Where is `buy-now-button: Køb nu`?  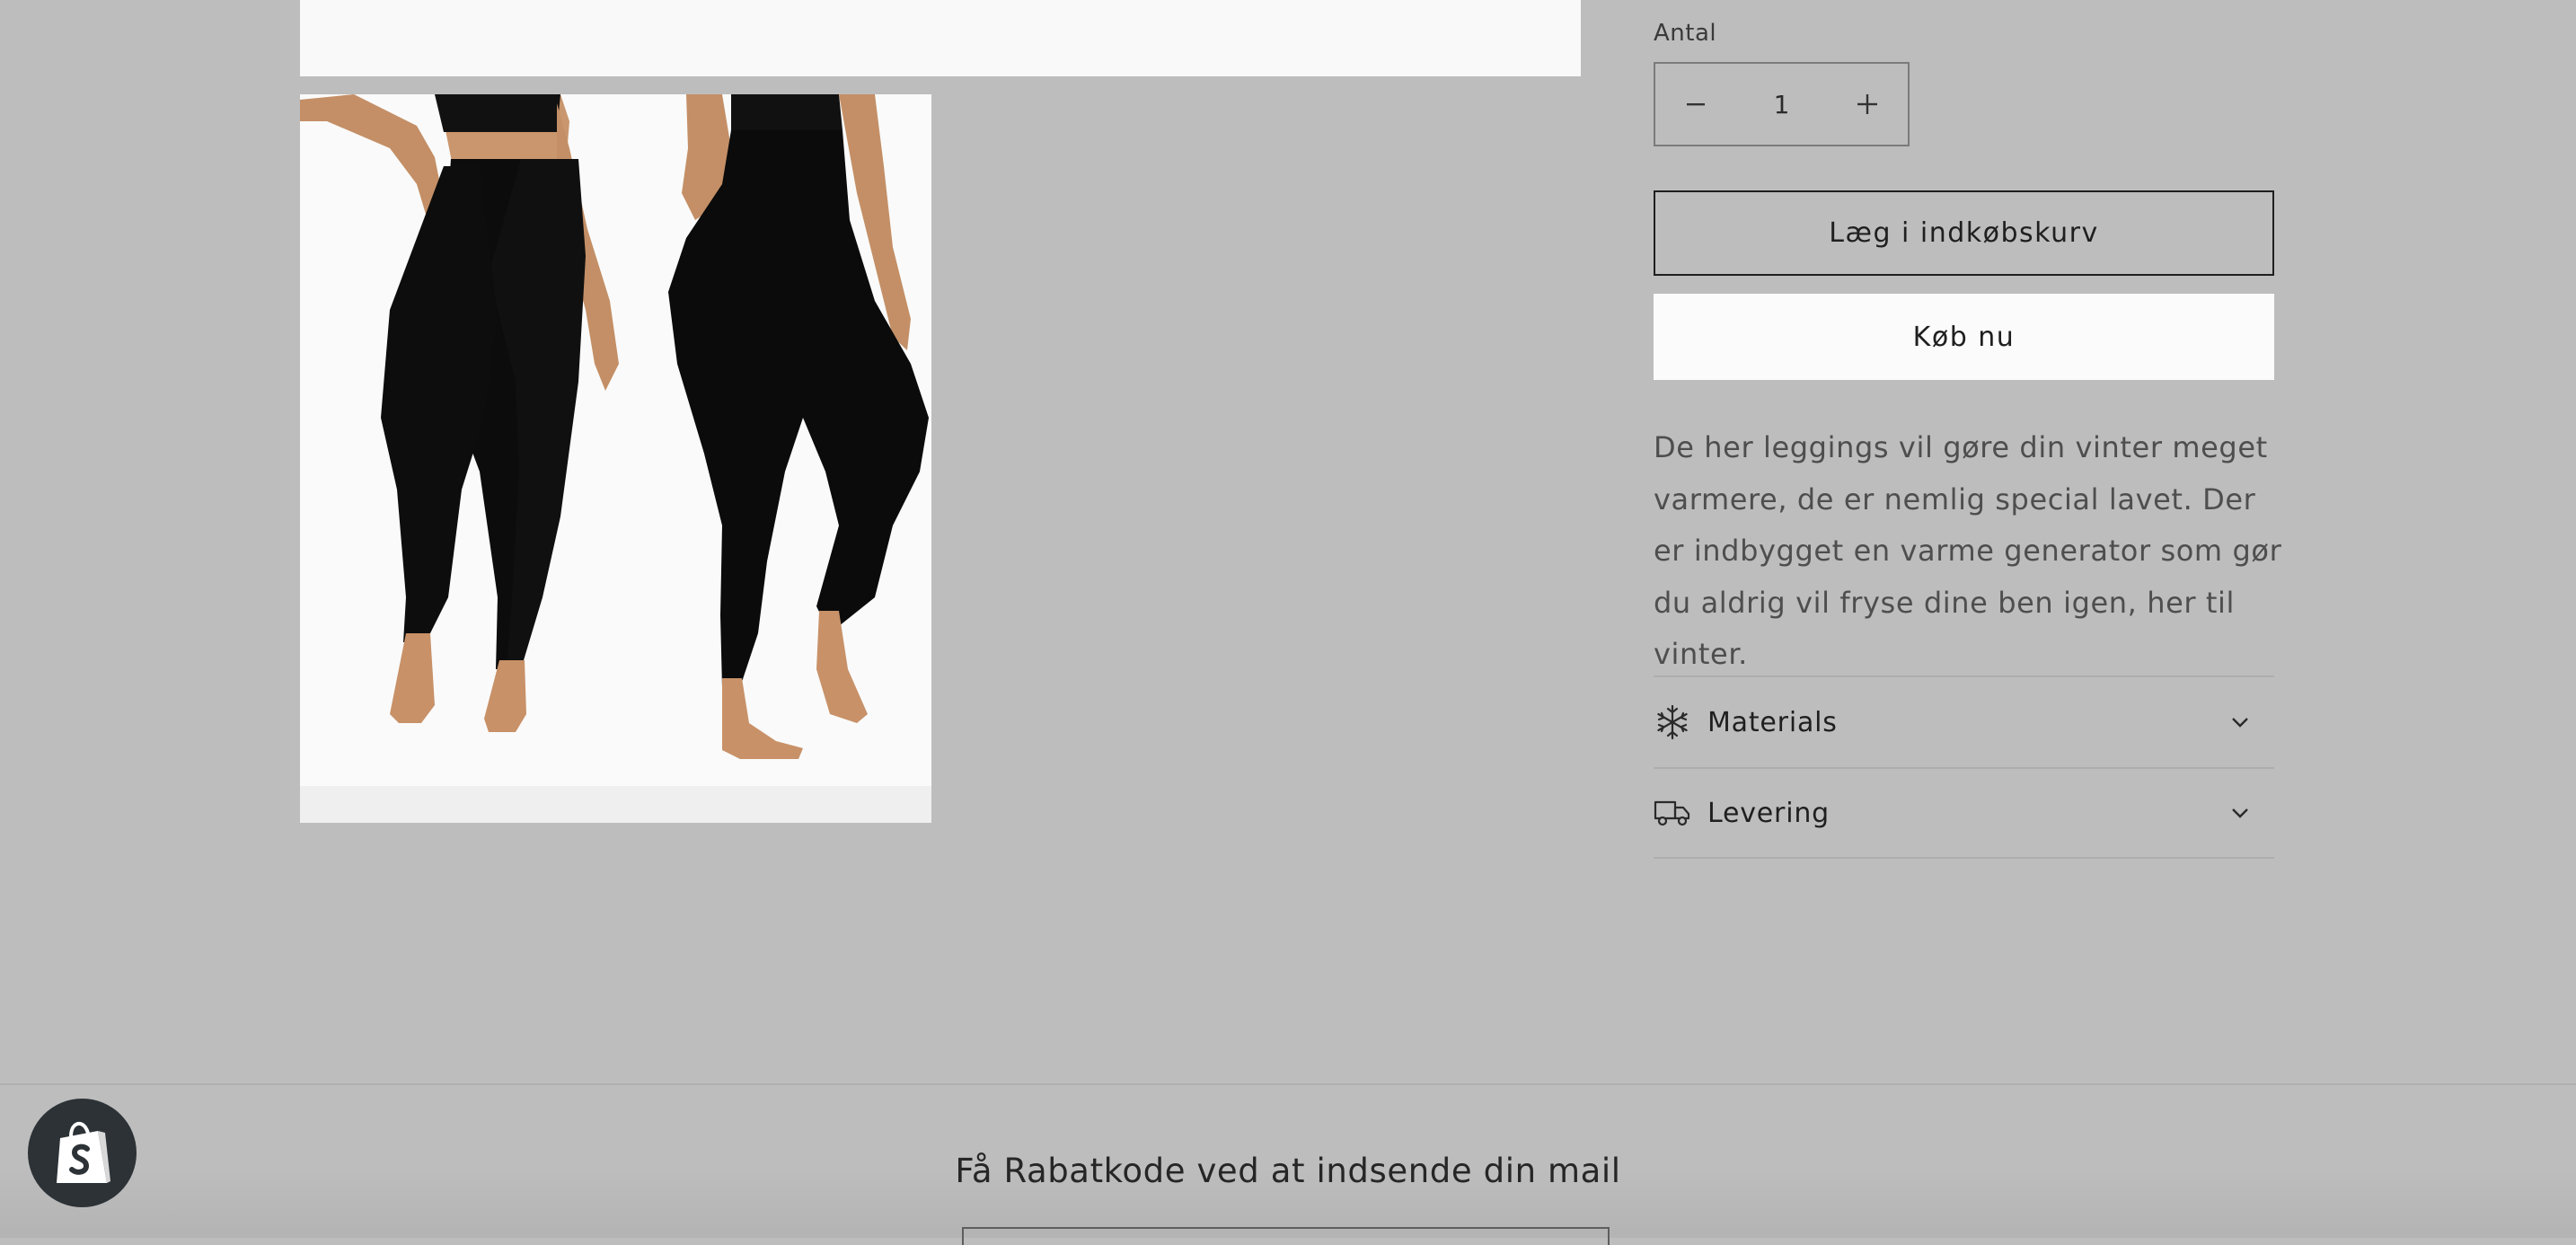 buy-now-button: Køb nu is located at coordinates (1964, 337).